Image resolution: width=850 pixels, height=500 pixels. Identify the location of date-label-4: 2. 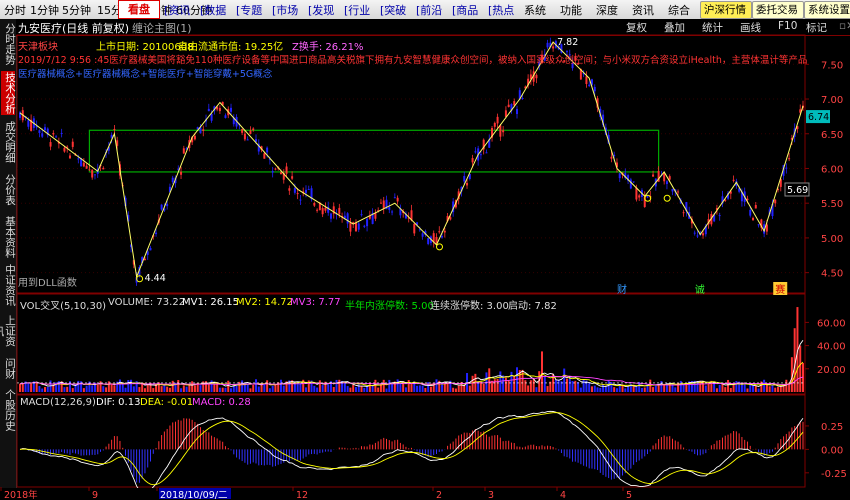
(439, 495).